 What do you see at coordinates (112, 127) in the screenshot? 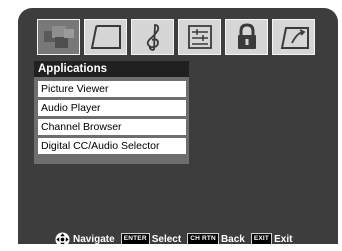
I see `menu-item-channel-browser: Channel Browser` at bounding box center [112, 127].